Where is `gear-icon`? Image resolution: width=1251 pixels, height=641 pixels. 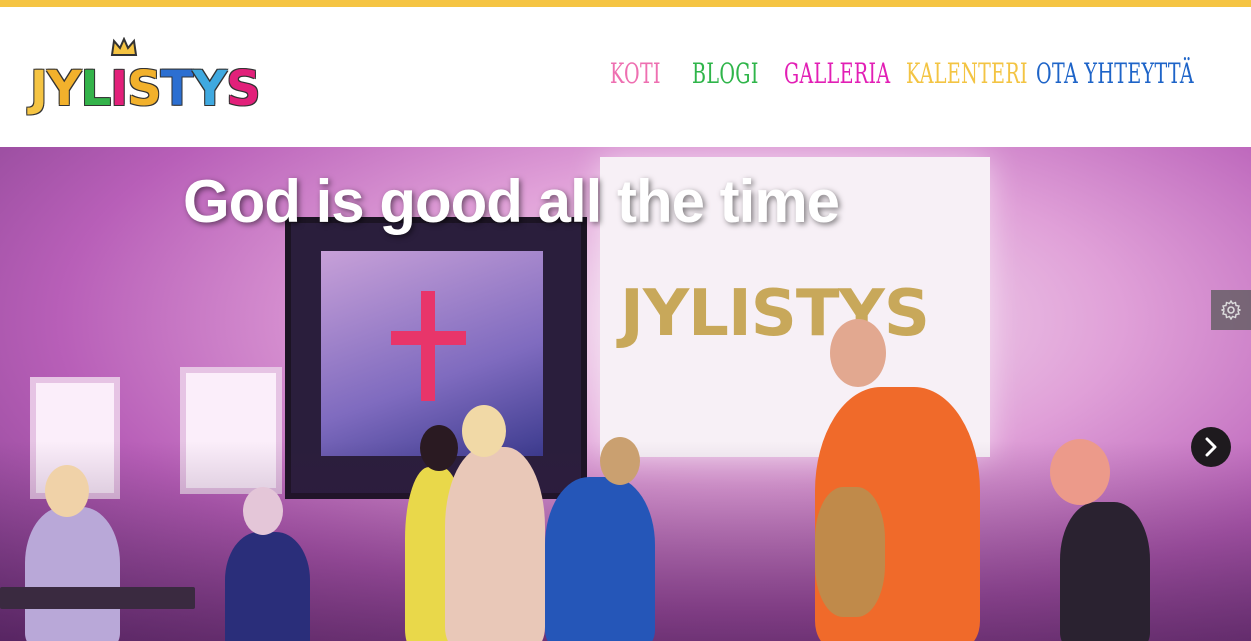
gear-icon is located at coordinates (1231, 310).